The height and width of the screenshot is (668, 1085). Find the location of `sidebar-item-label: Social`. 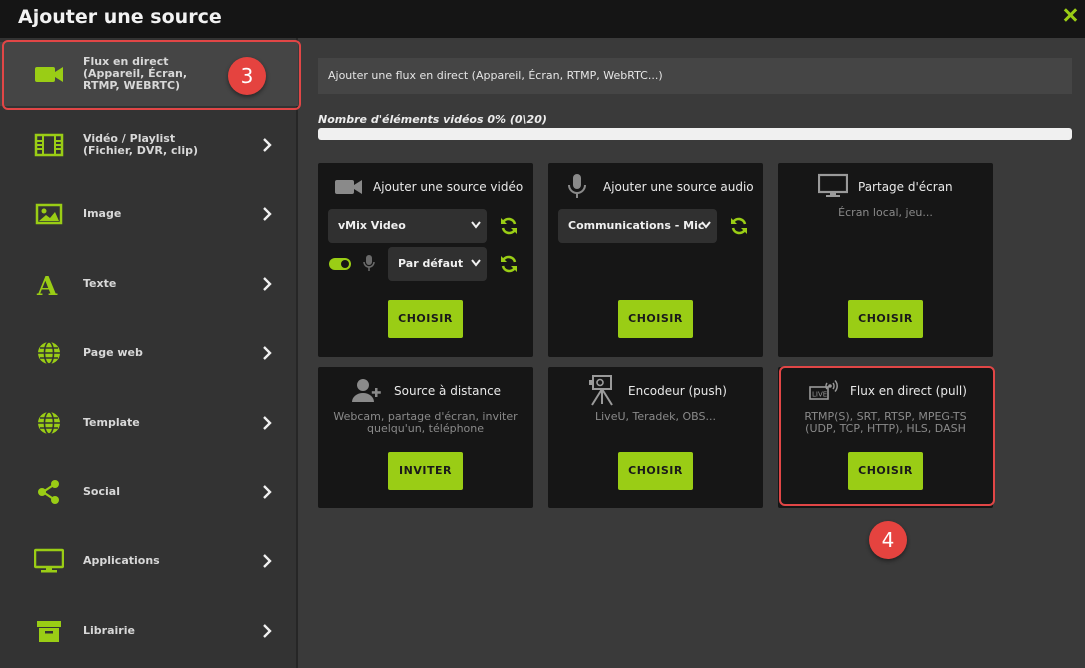

sidebar-item-label: Social is located at coordinates (101, 491).